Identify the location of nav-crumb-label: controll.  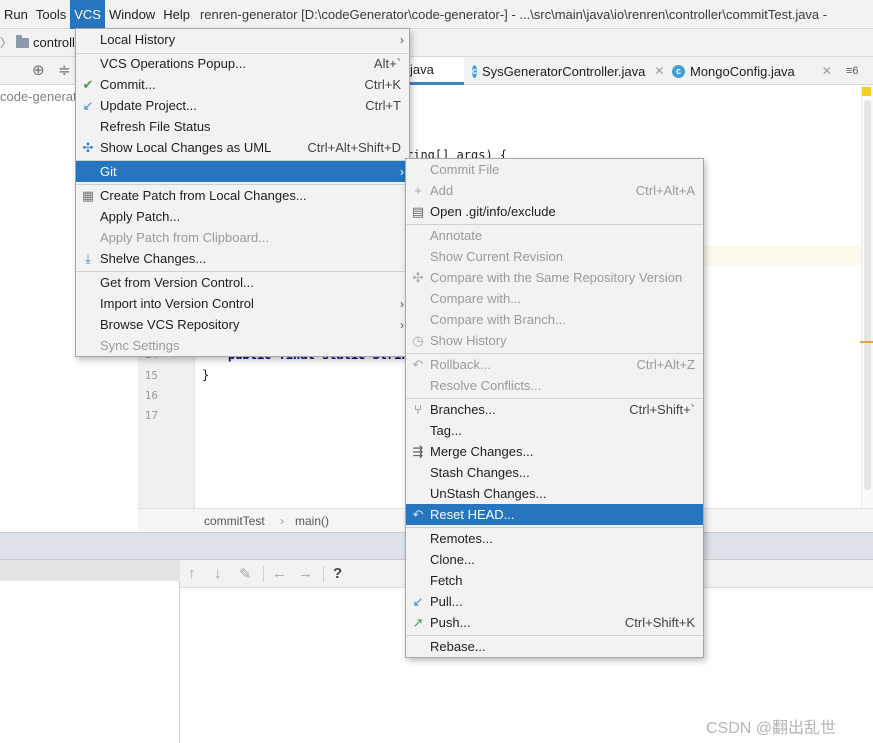
(54, 42).